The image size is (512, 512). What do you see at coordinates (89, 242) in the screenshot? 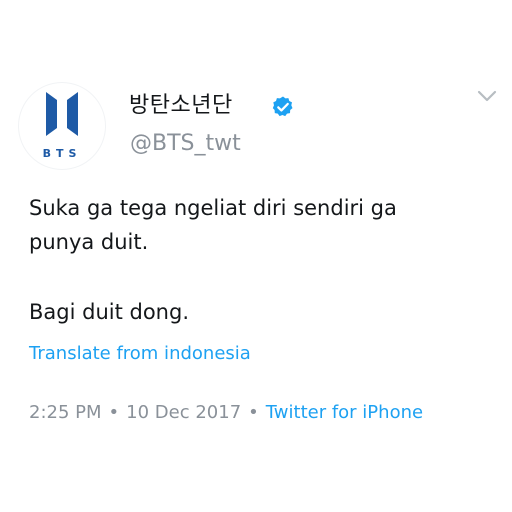
I see `tweet-text-line: punya duit.` at bounding box center [89, 242].